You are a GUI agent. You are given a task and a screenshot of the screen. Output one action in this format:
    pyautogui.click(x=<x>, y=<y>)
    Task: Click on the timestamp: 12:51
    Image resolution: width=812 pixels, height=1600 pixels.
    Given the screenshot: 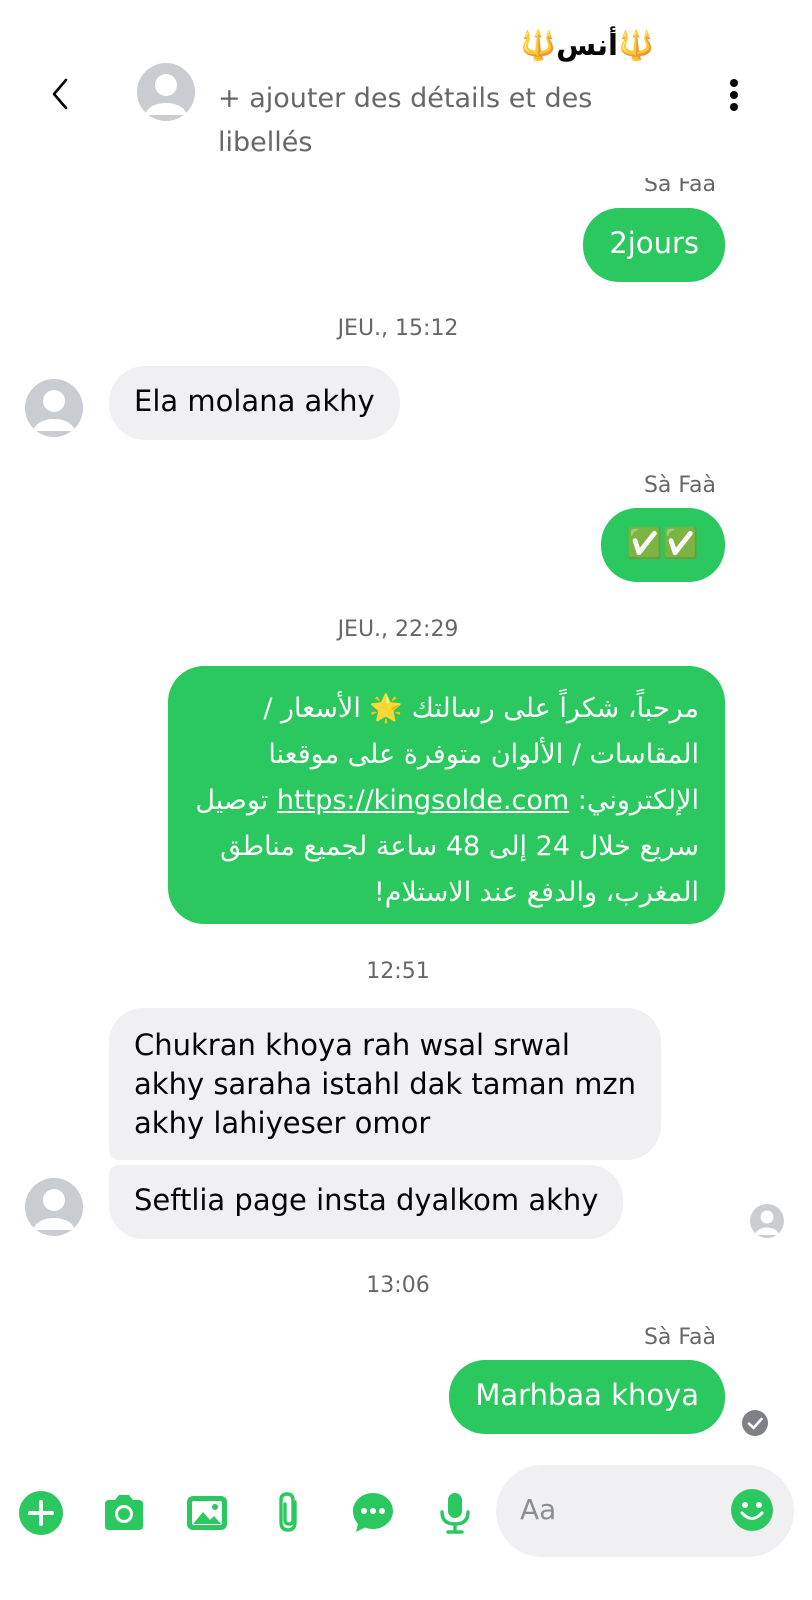 What is the action you would take?
    pyautogui.click(x=398, y=971)
    